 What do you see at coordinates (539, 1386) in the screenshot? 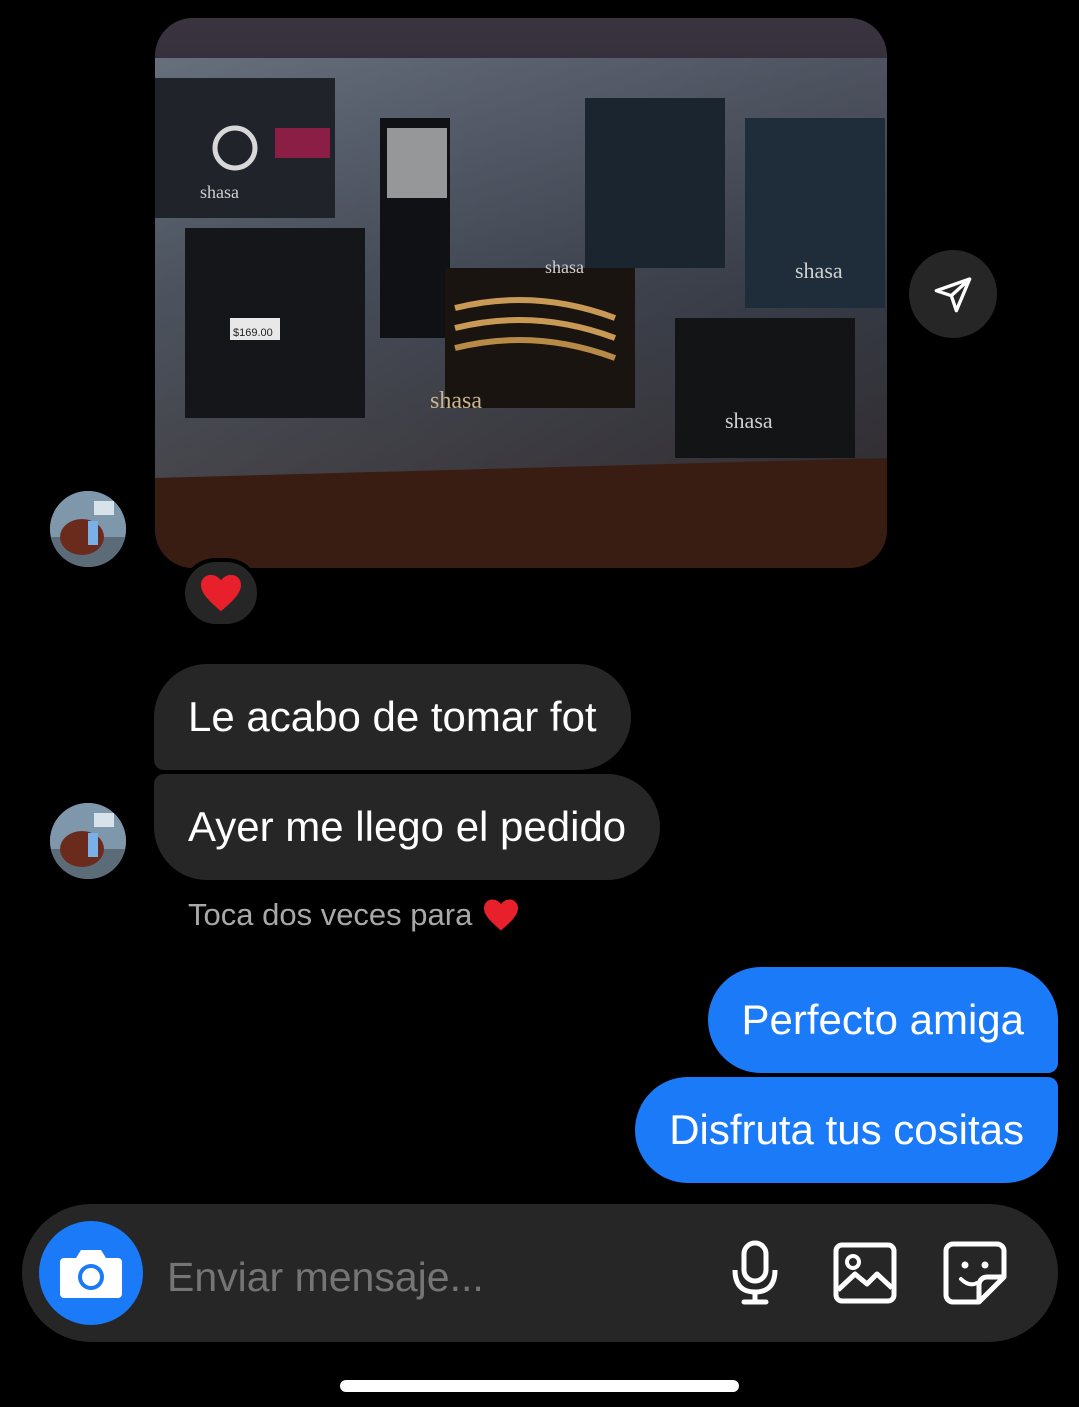
I see `home-indicator` at bounding box center [539, 1386].